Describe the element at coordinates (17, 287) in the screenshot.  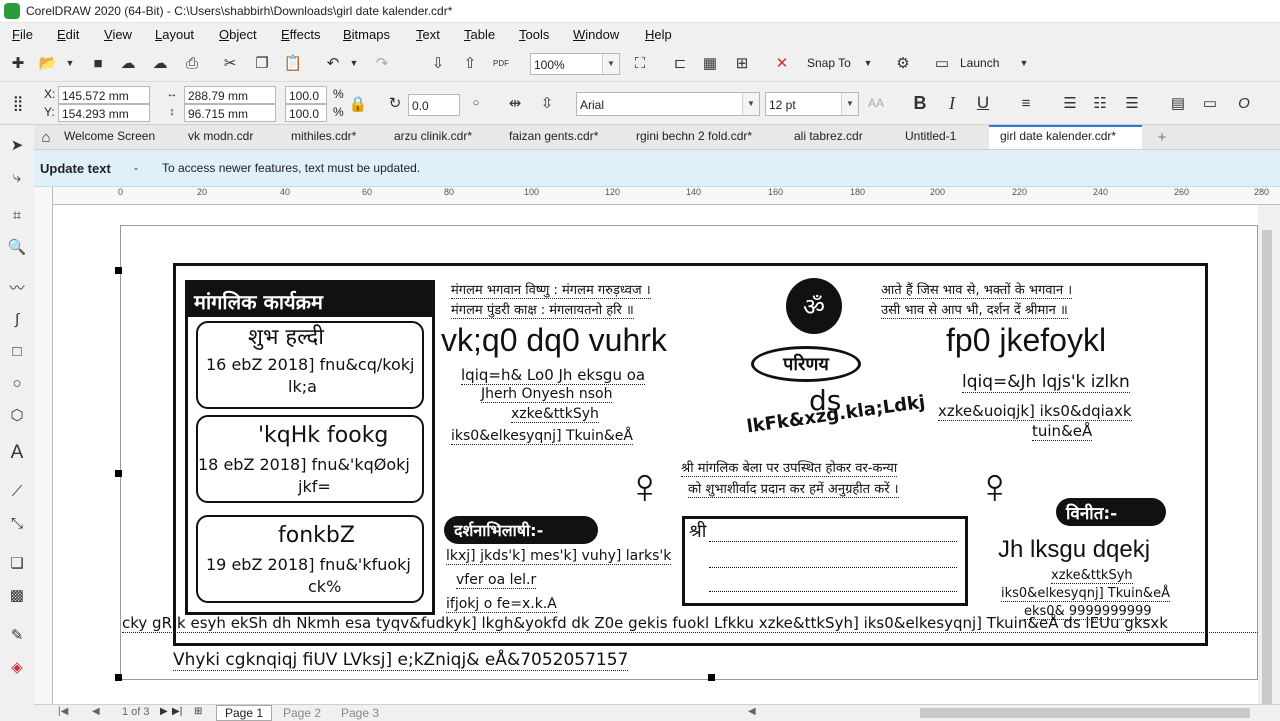
I see `freehand-tool-icon: 〰` at that location.